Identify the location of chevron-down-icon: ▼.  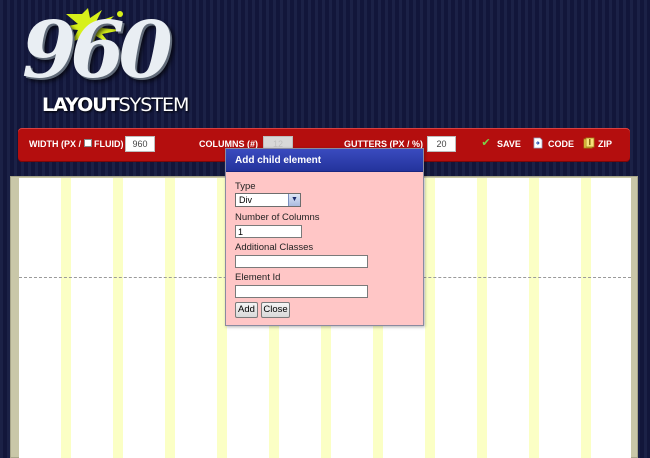
(294, 200).